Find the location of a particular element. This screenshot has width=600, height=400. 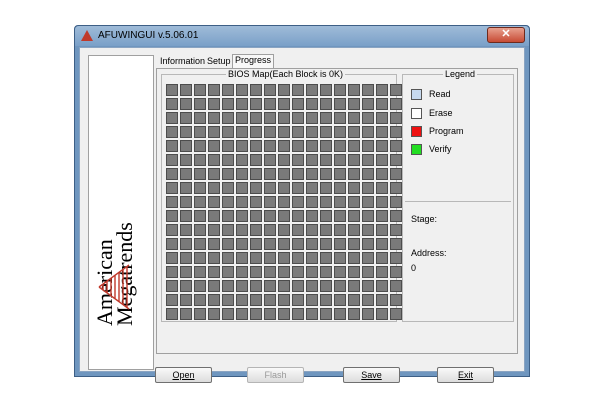

close-button: ✕ is located at coordinates (506, 35).